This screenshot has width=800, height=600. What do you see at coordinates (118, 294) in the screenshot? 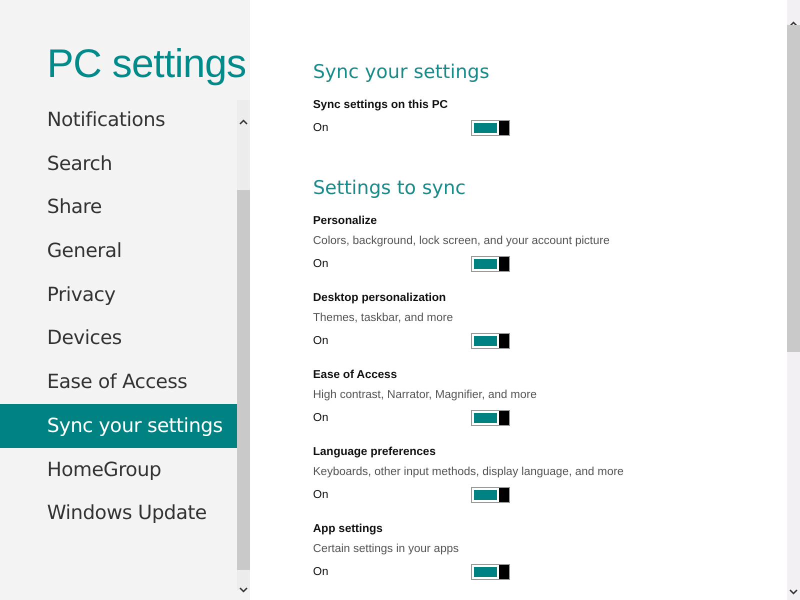
I see `nav-item: Privacy` at bounding box center [118, 294].